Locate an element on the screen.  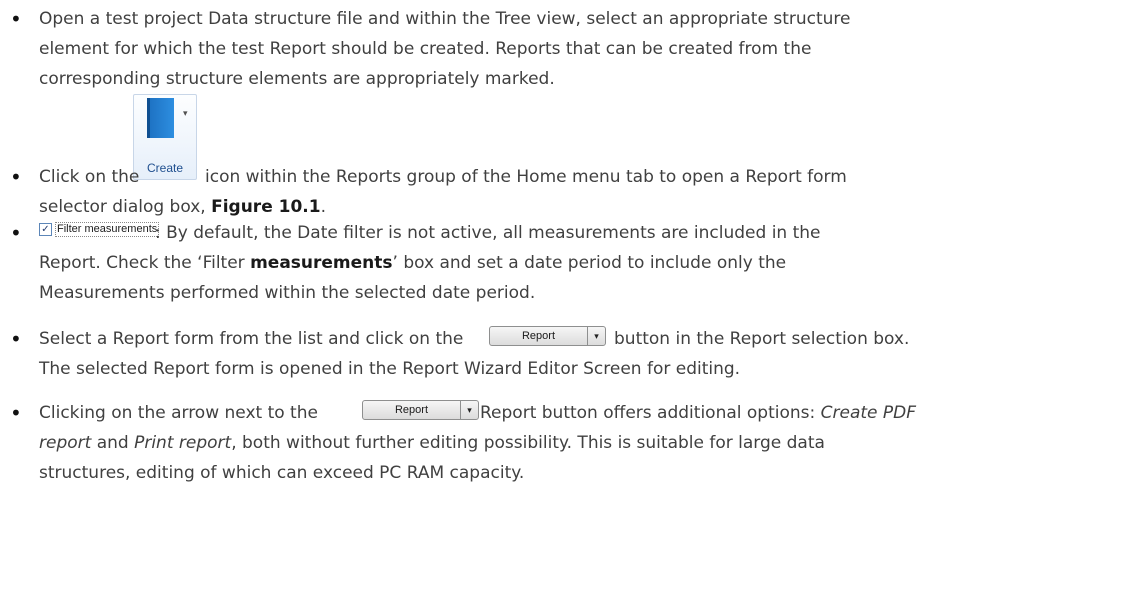
bullet-2-line-2: selector dialog box, Figure 10.1. is located at coordinates (182, 207).